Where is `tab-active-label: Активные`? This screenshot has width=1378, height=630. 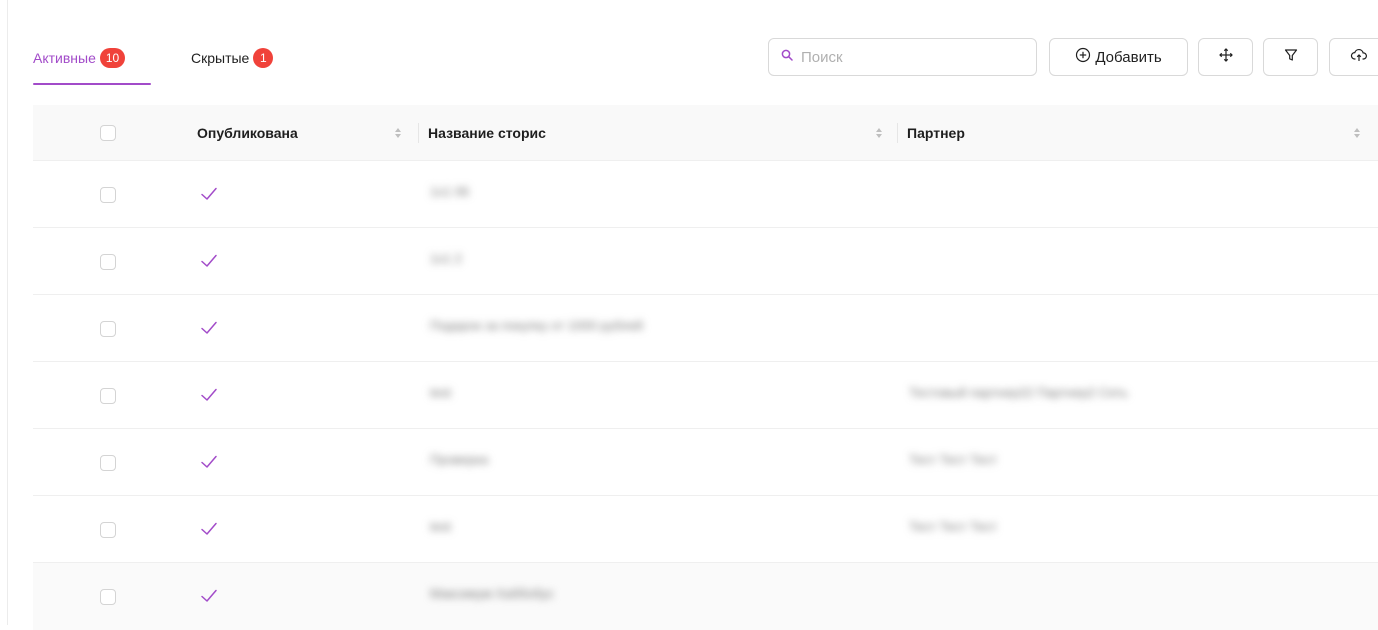
tab-active-label: Активные is located at coordinates (64, 58).